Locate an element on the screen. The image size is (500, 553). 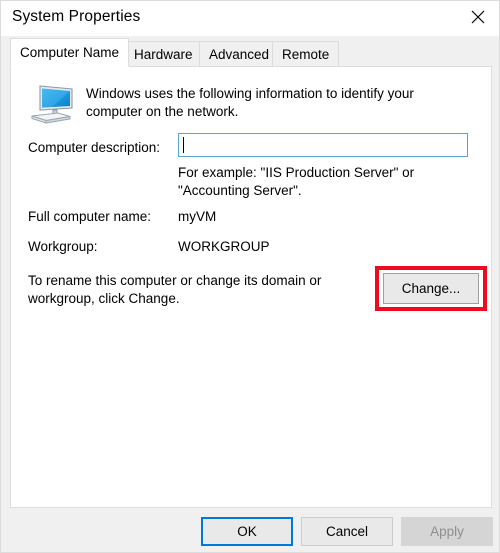
workgroup-value: WORKGROUP is located at coordinates (224, 246).